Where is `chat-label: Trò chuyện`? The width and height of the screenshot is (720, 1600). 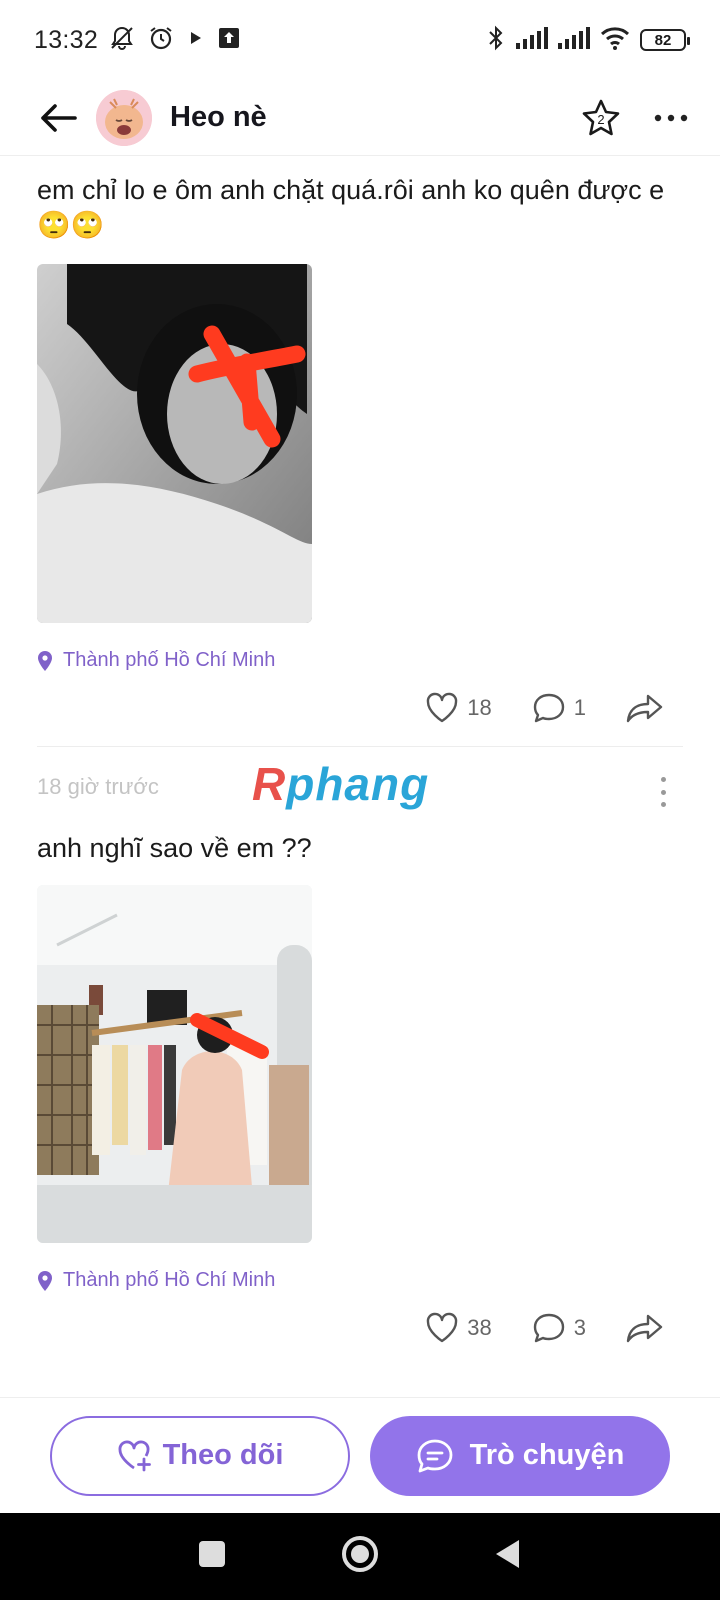
chat-label: Trò chuyện is located at coordinates (547, 1455).